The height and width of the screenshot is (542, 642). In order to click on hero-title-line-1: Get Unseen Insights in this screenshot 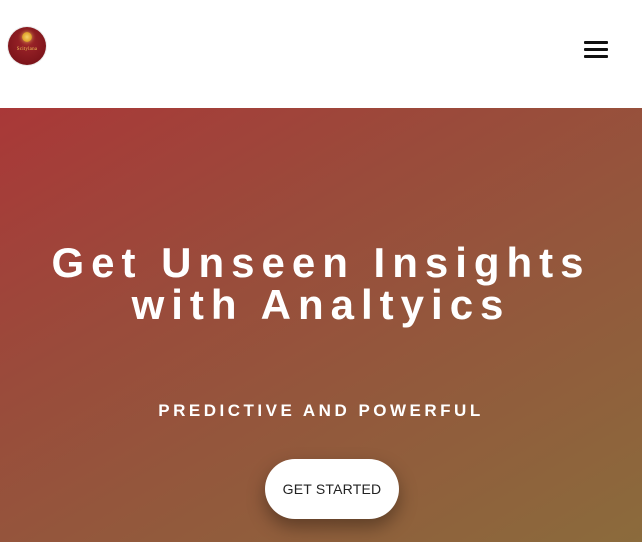, I will do `click(321, 262)`.